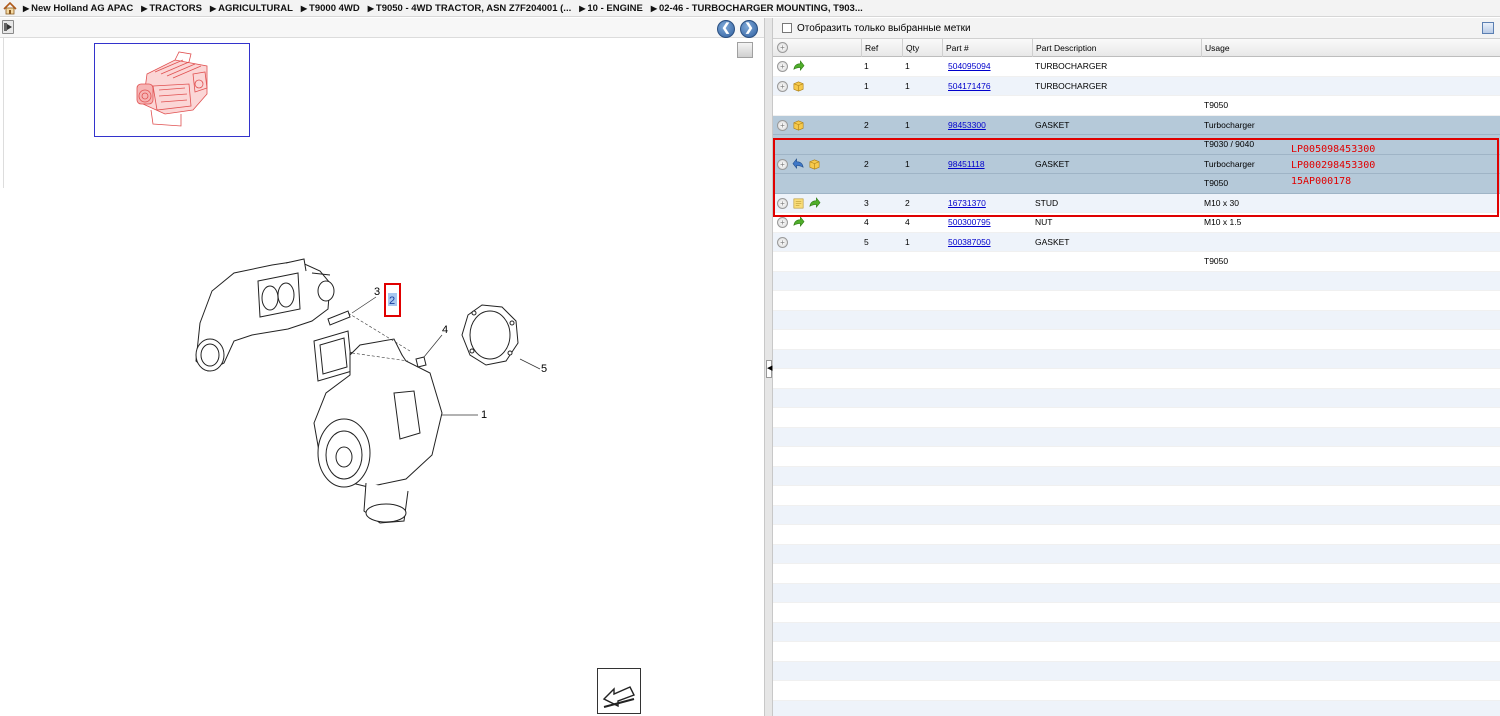 The width and height of the screenshot is (1500, 716). Describe the element at coordinates (1136, 125) in the screenshot. I see `table-row: +2 1 98453300 GASKET Turbocharger` at that location.